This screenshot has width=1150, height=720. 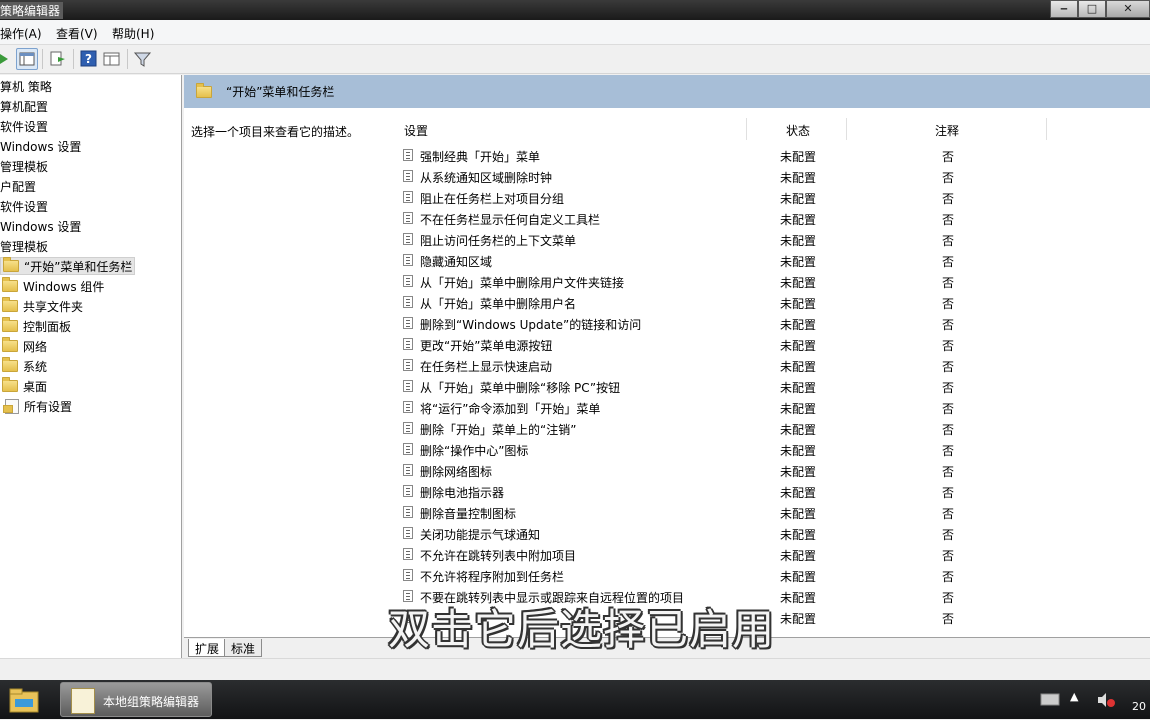 I want to click on minimize-button: ‒, so click(x=1064, y=9).